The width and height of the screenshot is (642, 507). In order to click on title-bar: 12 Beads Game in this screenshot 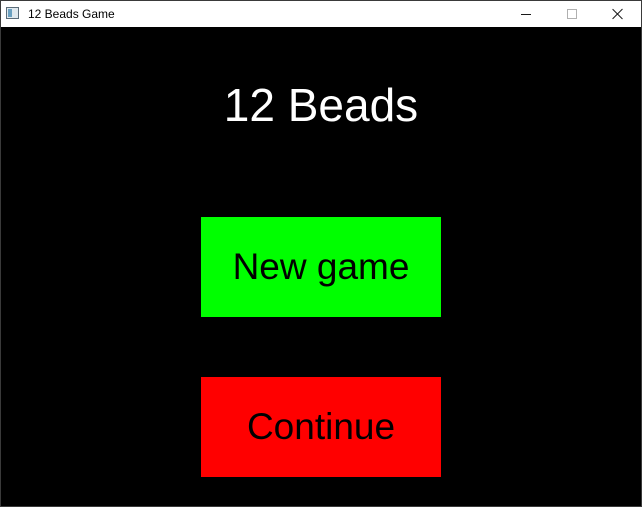, I will do `click(321, 14)`.